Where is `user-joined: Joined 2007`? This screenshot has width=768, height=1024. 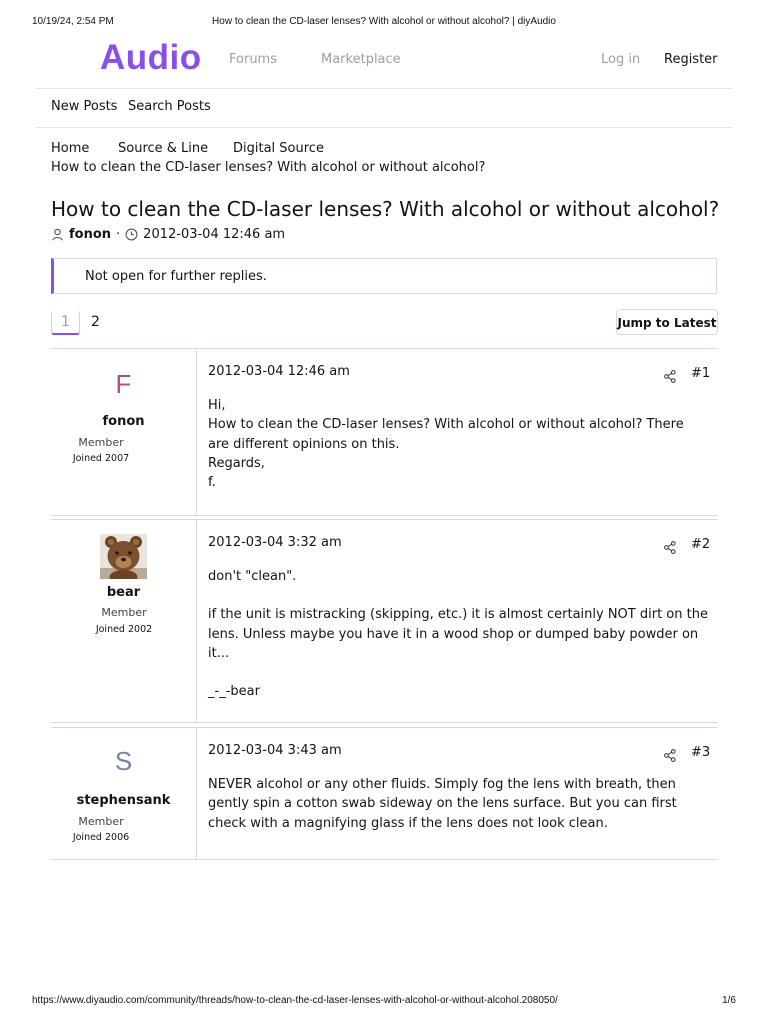 user-joined: Joined 2007 is located at coordinates (101, 458).